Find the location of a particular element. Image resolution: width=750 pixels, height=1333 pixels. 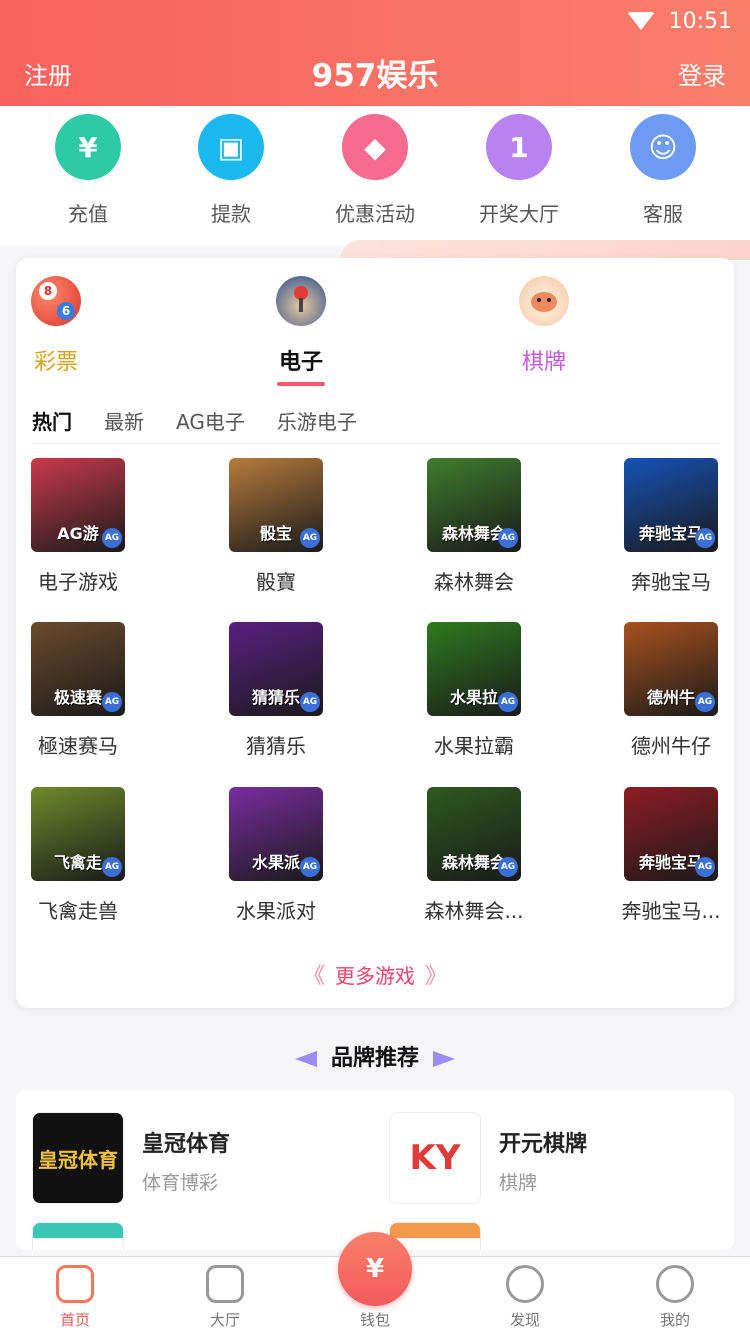

more-games-label: 更多游戏 is located at coordinates (375, 976).